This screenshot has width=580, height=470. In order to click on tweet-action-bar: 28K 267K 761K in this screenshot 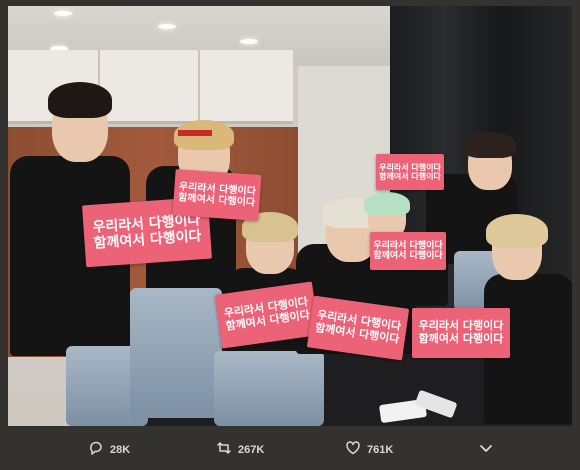, I will do `click(290, 448)`.